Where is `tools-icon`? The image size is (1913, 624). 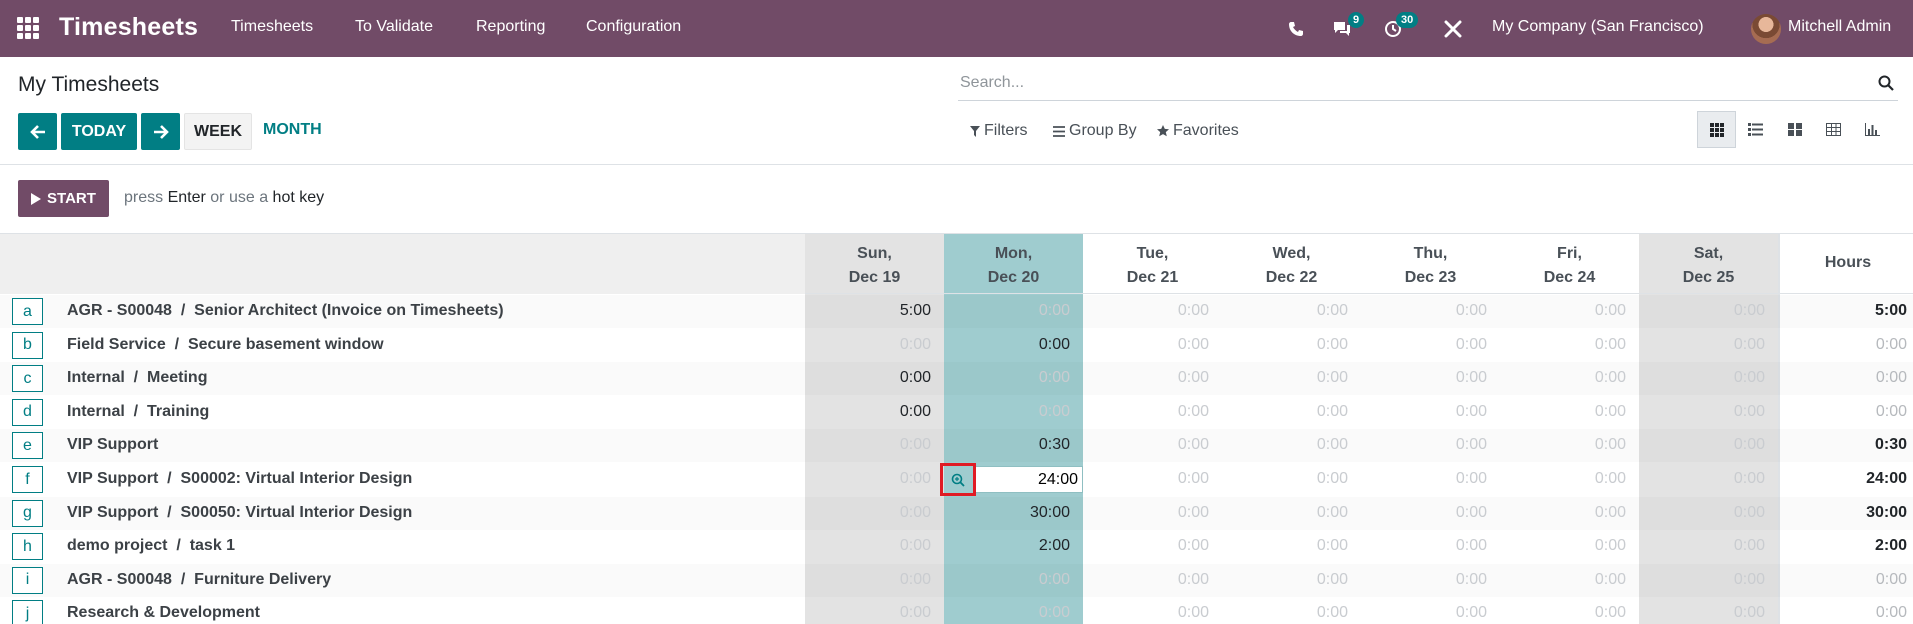
tools-icon is located at coordinates (1453, 28).